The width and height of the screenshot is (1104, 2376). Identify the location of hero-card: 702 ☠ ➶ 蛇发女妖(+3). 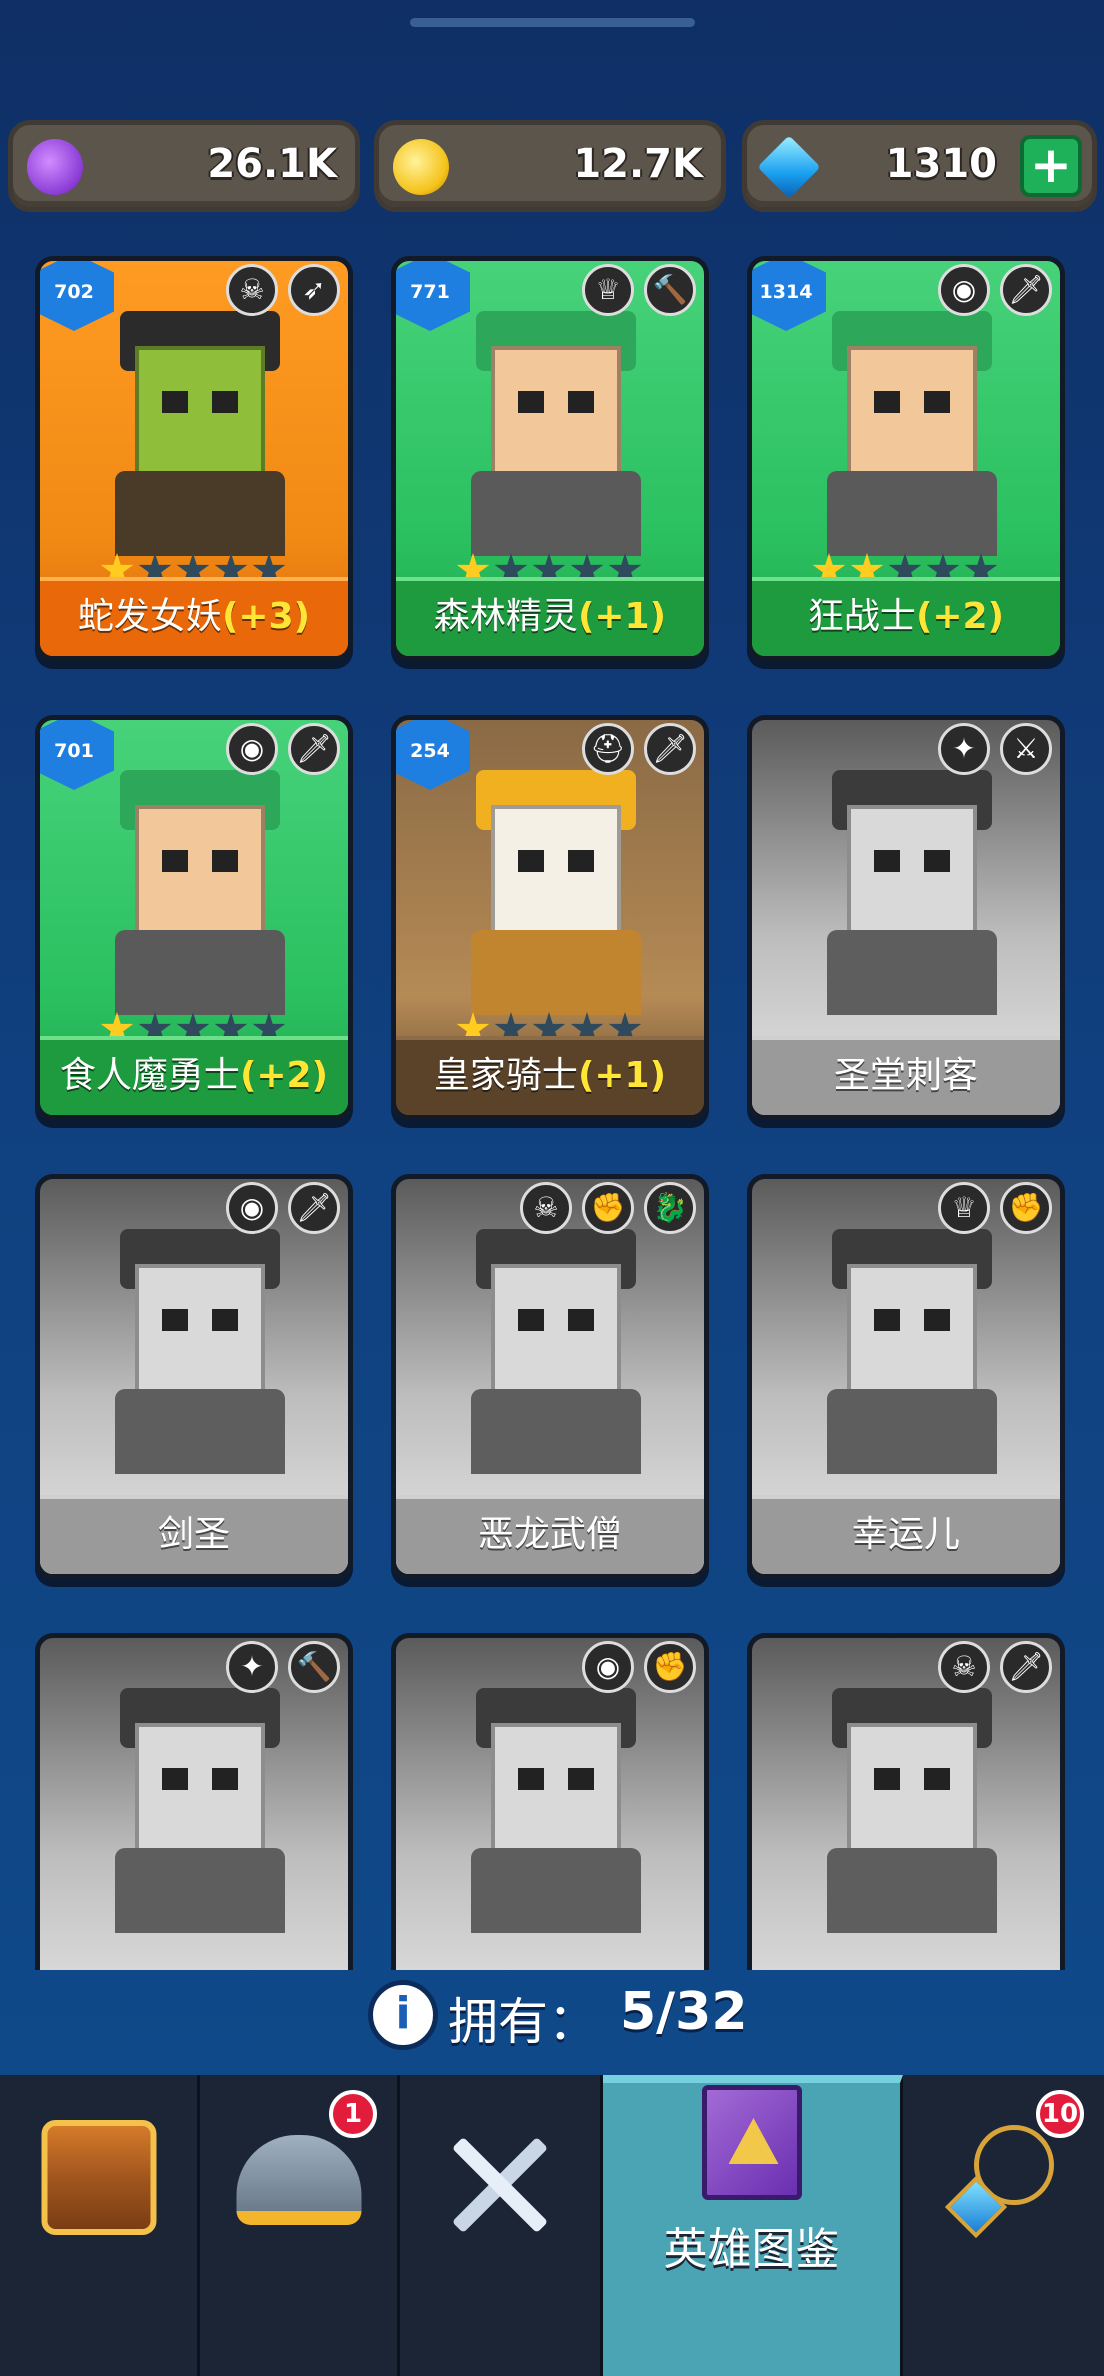
(194, 458).